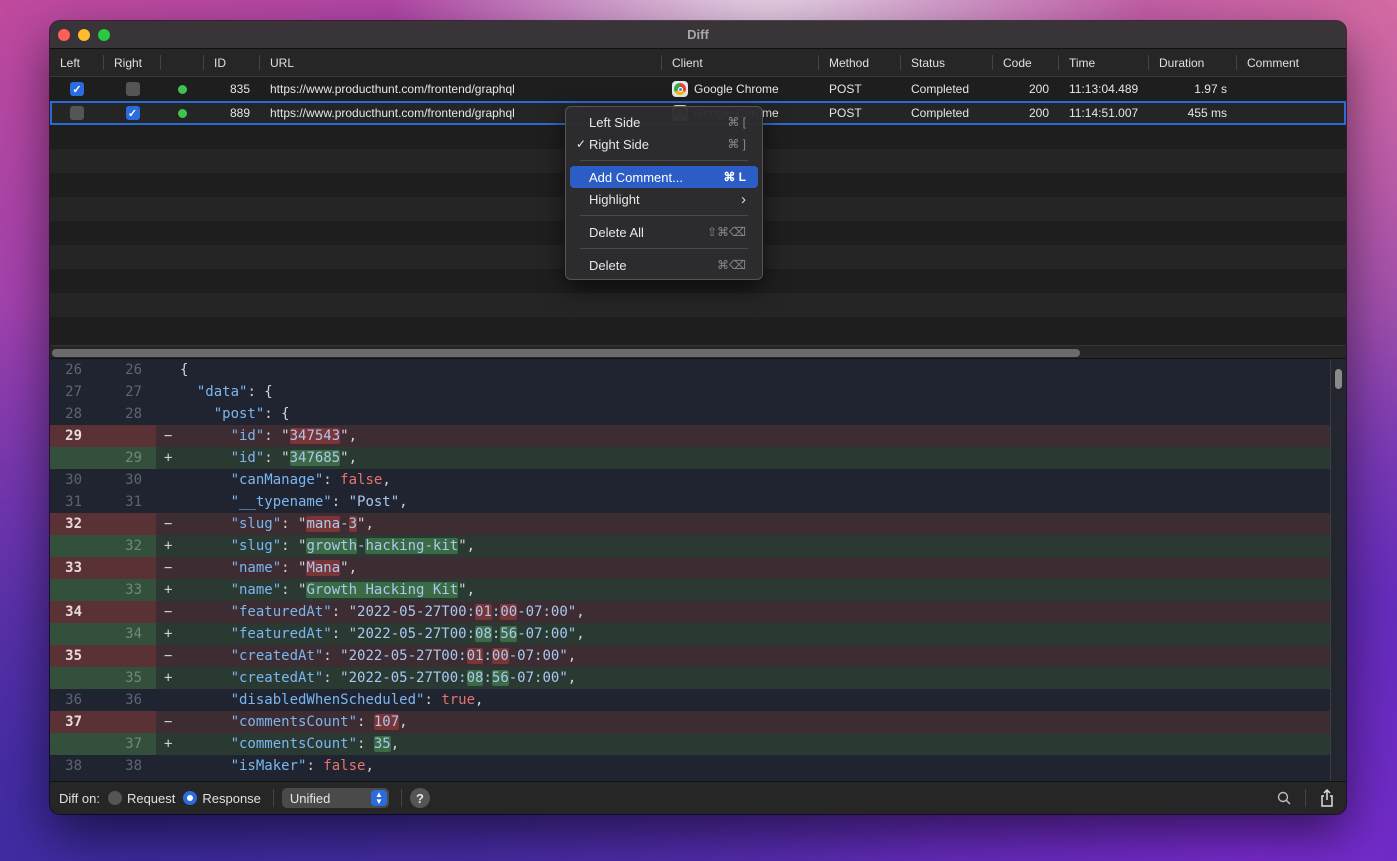 The height and width of the screenshot is (861, 1397). I want to click on response-radio-label: Response, so click(231, 798).